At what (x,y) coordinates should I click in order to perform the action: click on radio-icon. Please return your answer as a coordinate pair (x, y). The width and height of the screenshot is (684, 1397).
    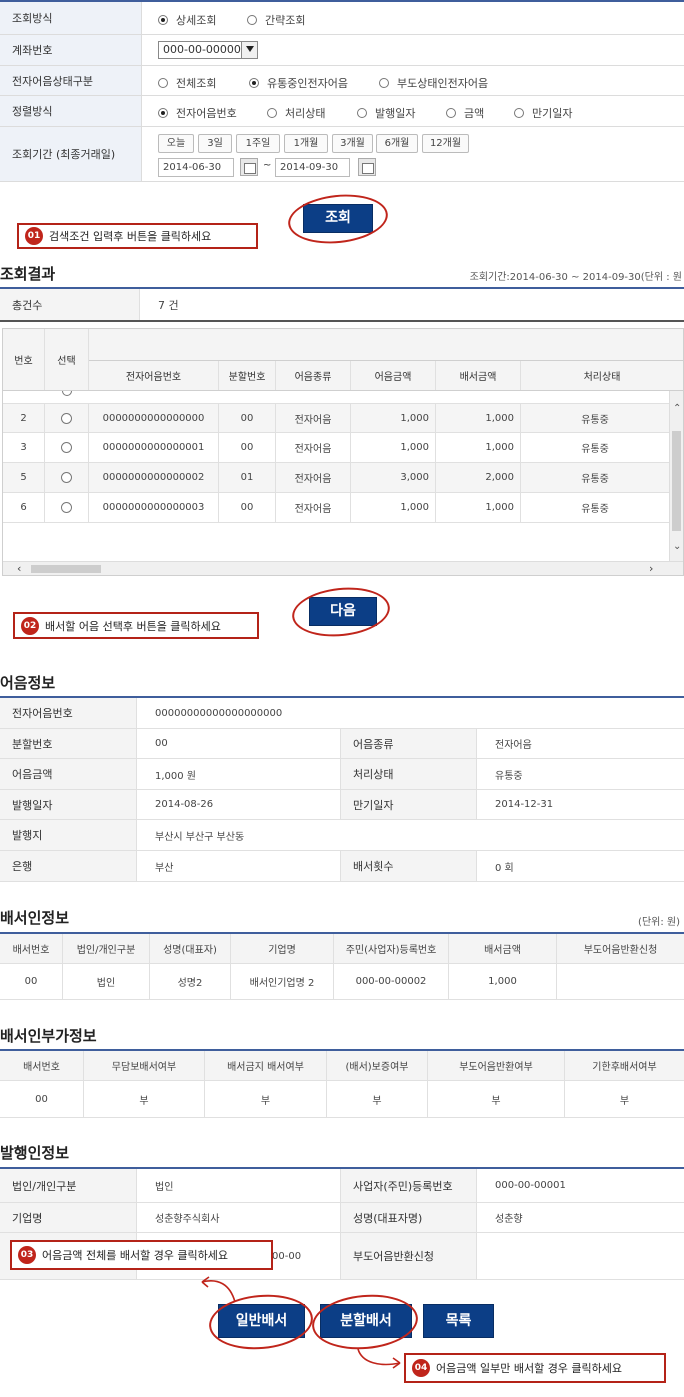
    Looking at the image, I should click on (66, 447).